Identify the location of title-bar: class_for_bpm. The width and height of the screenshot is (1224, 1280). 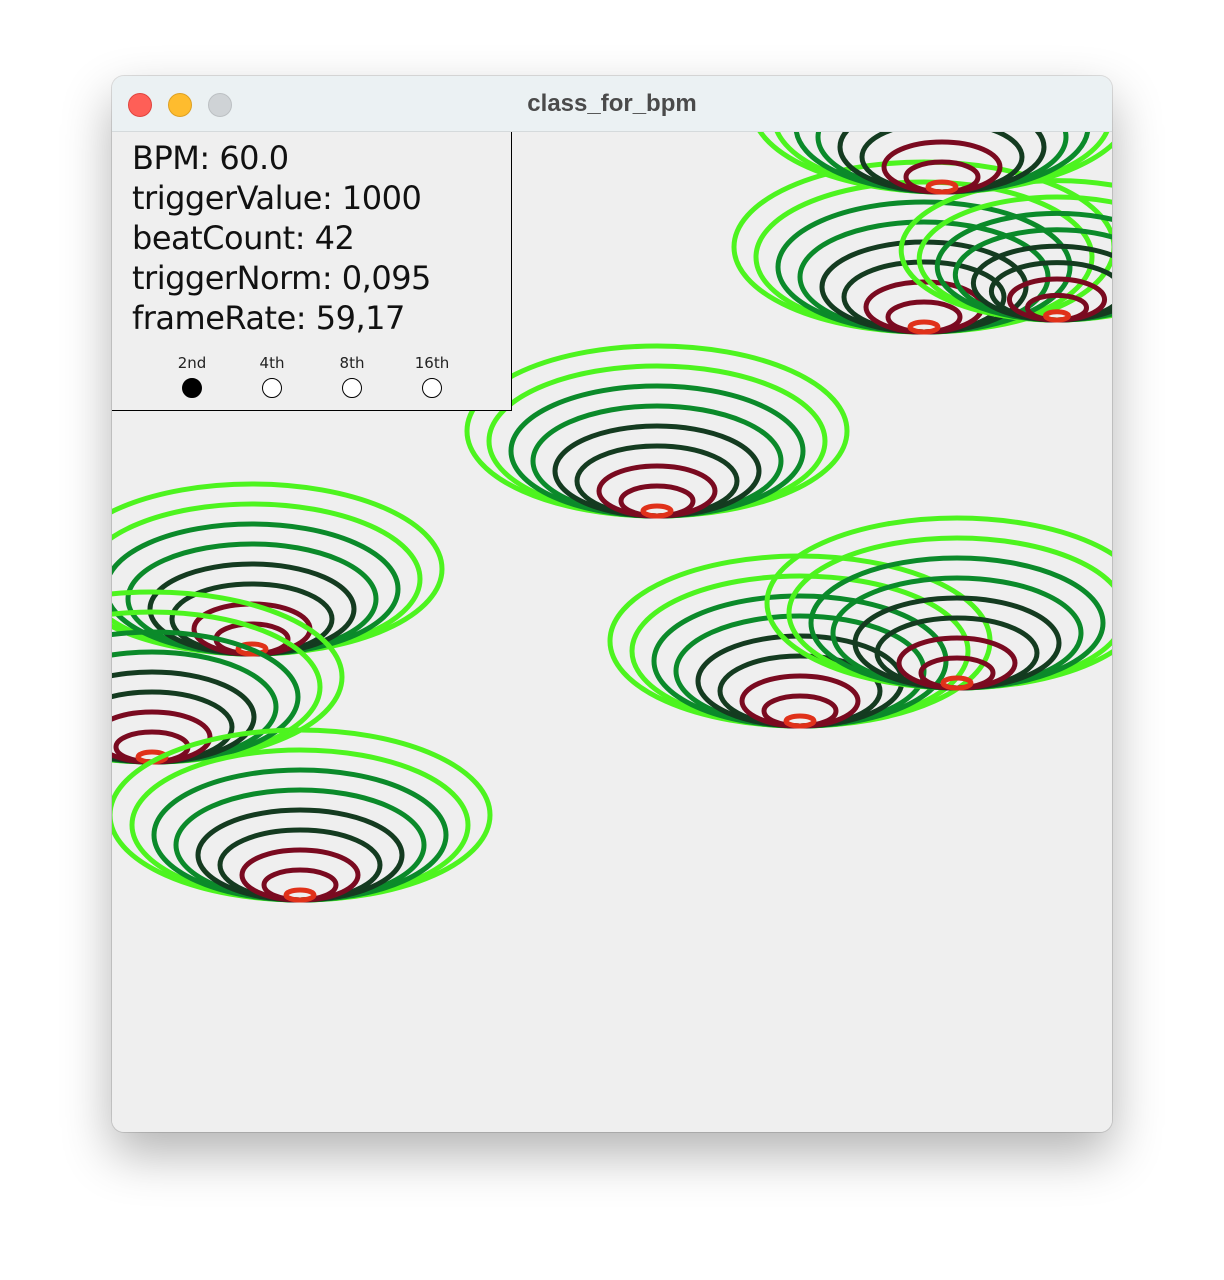
(612, 104).